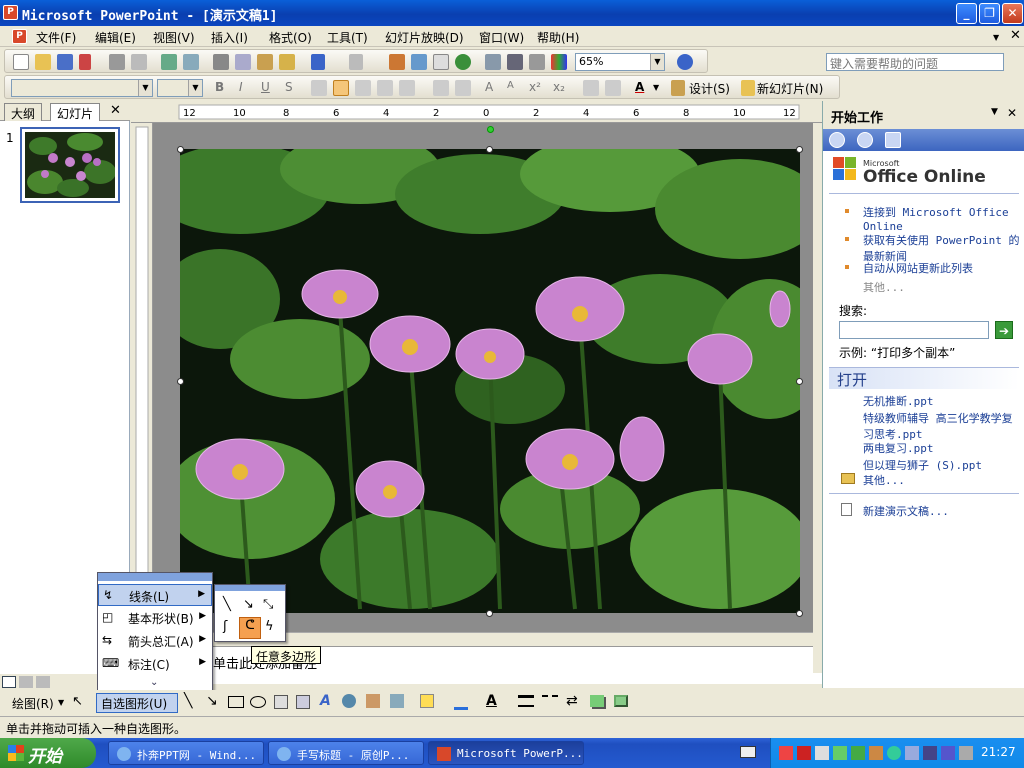 This screenshot has width=1024, height=768. Describe the element at coordinates (115, 37) in the screenshot. I see `menu-edit: 编辑(E)` at that location.